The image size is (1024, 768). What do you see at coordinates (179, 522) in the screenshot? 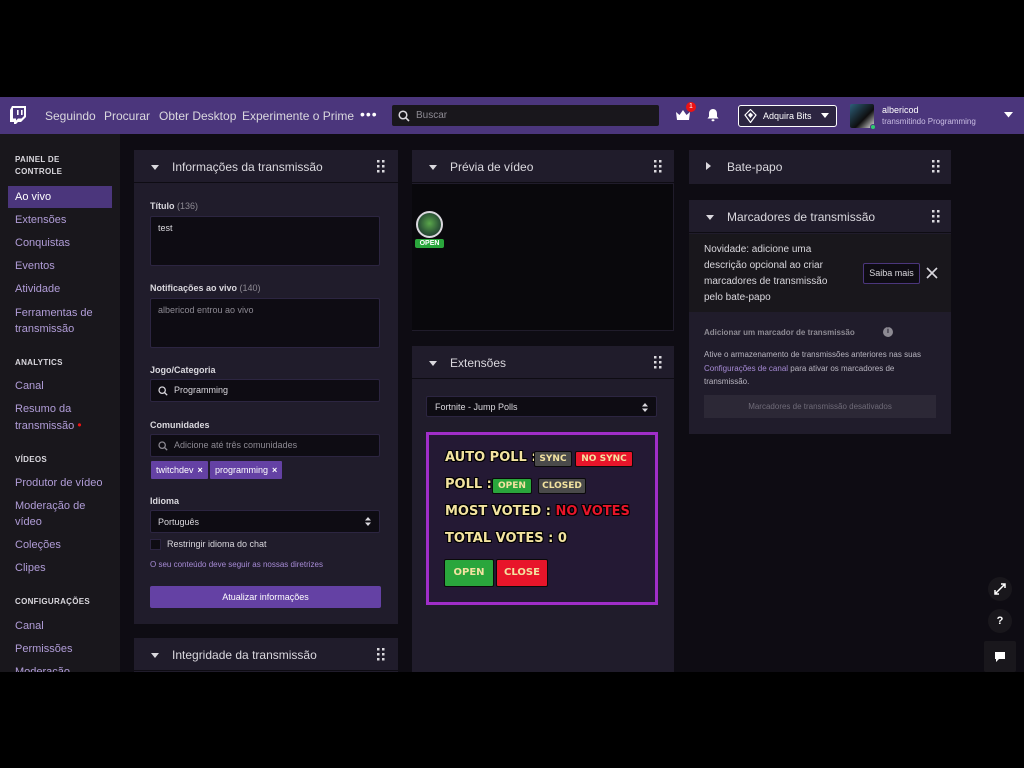
I see `language-value: Português` at bounding box center [179, 522].